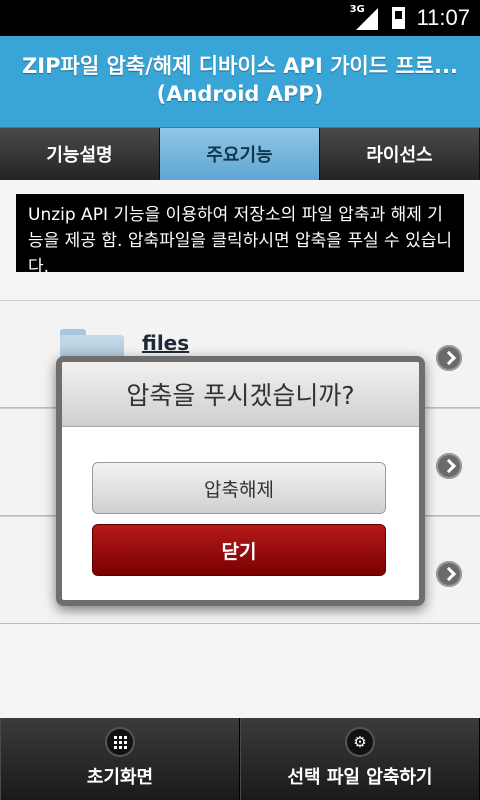  I want to click on home-button: 초기화면, so click(120, 759).